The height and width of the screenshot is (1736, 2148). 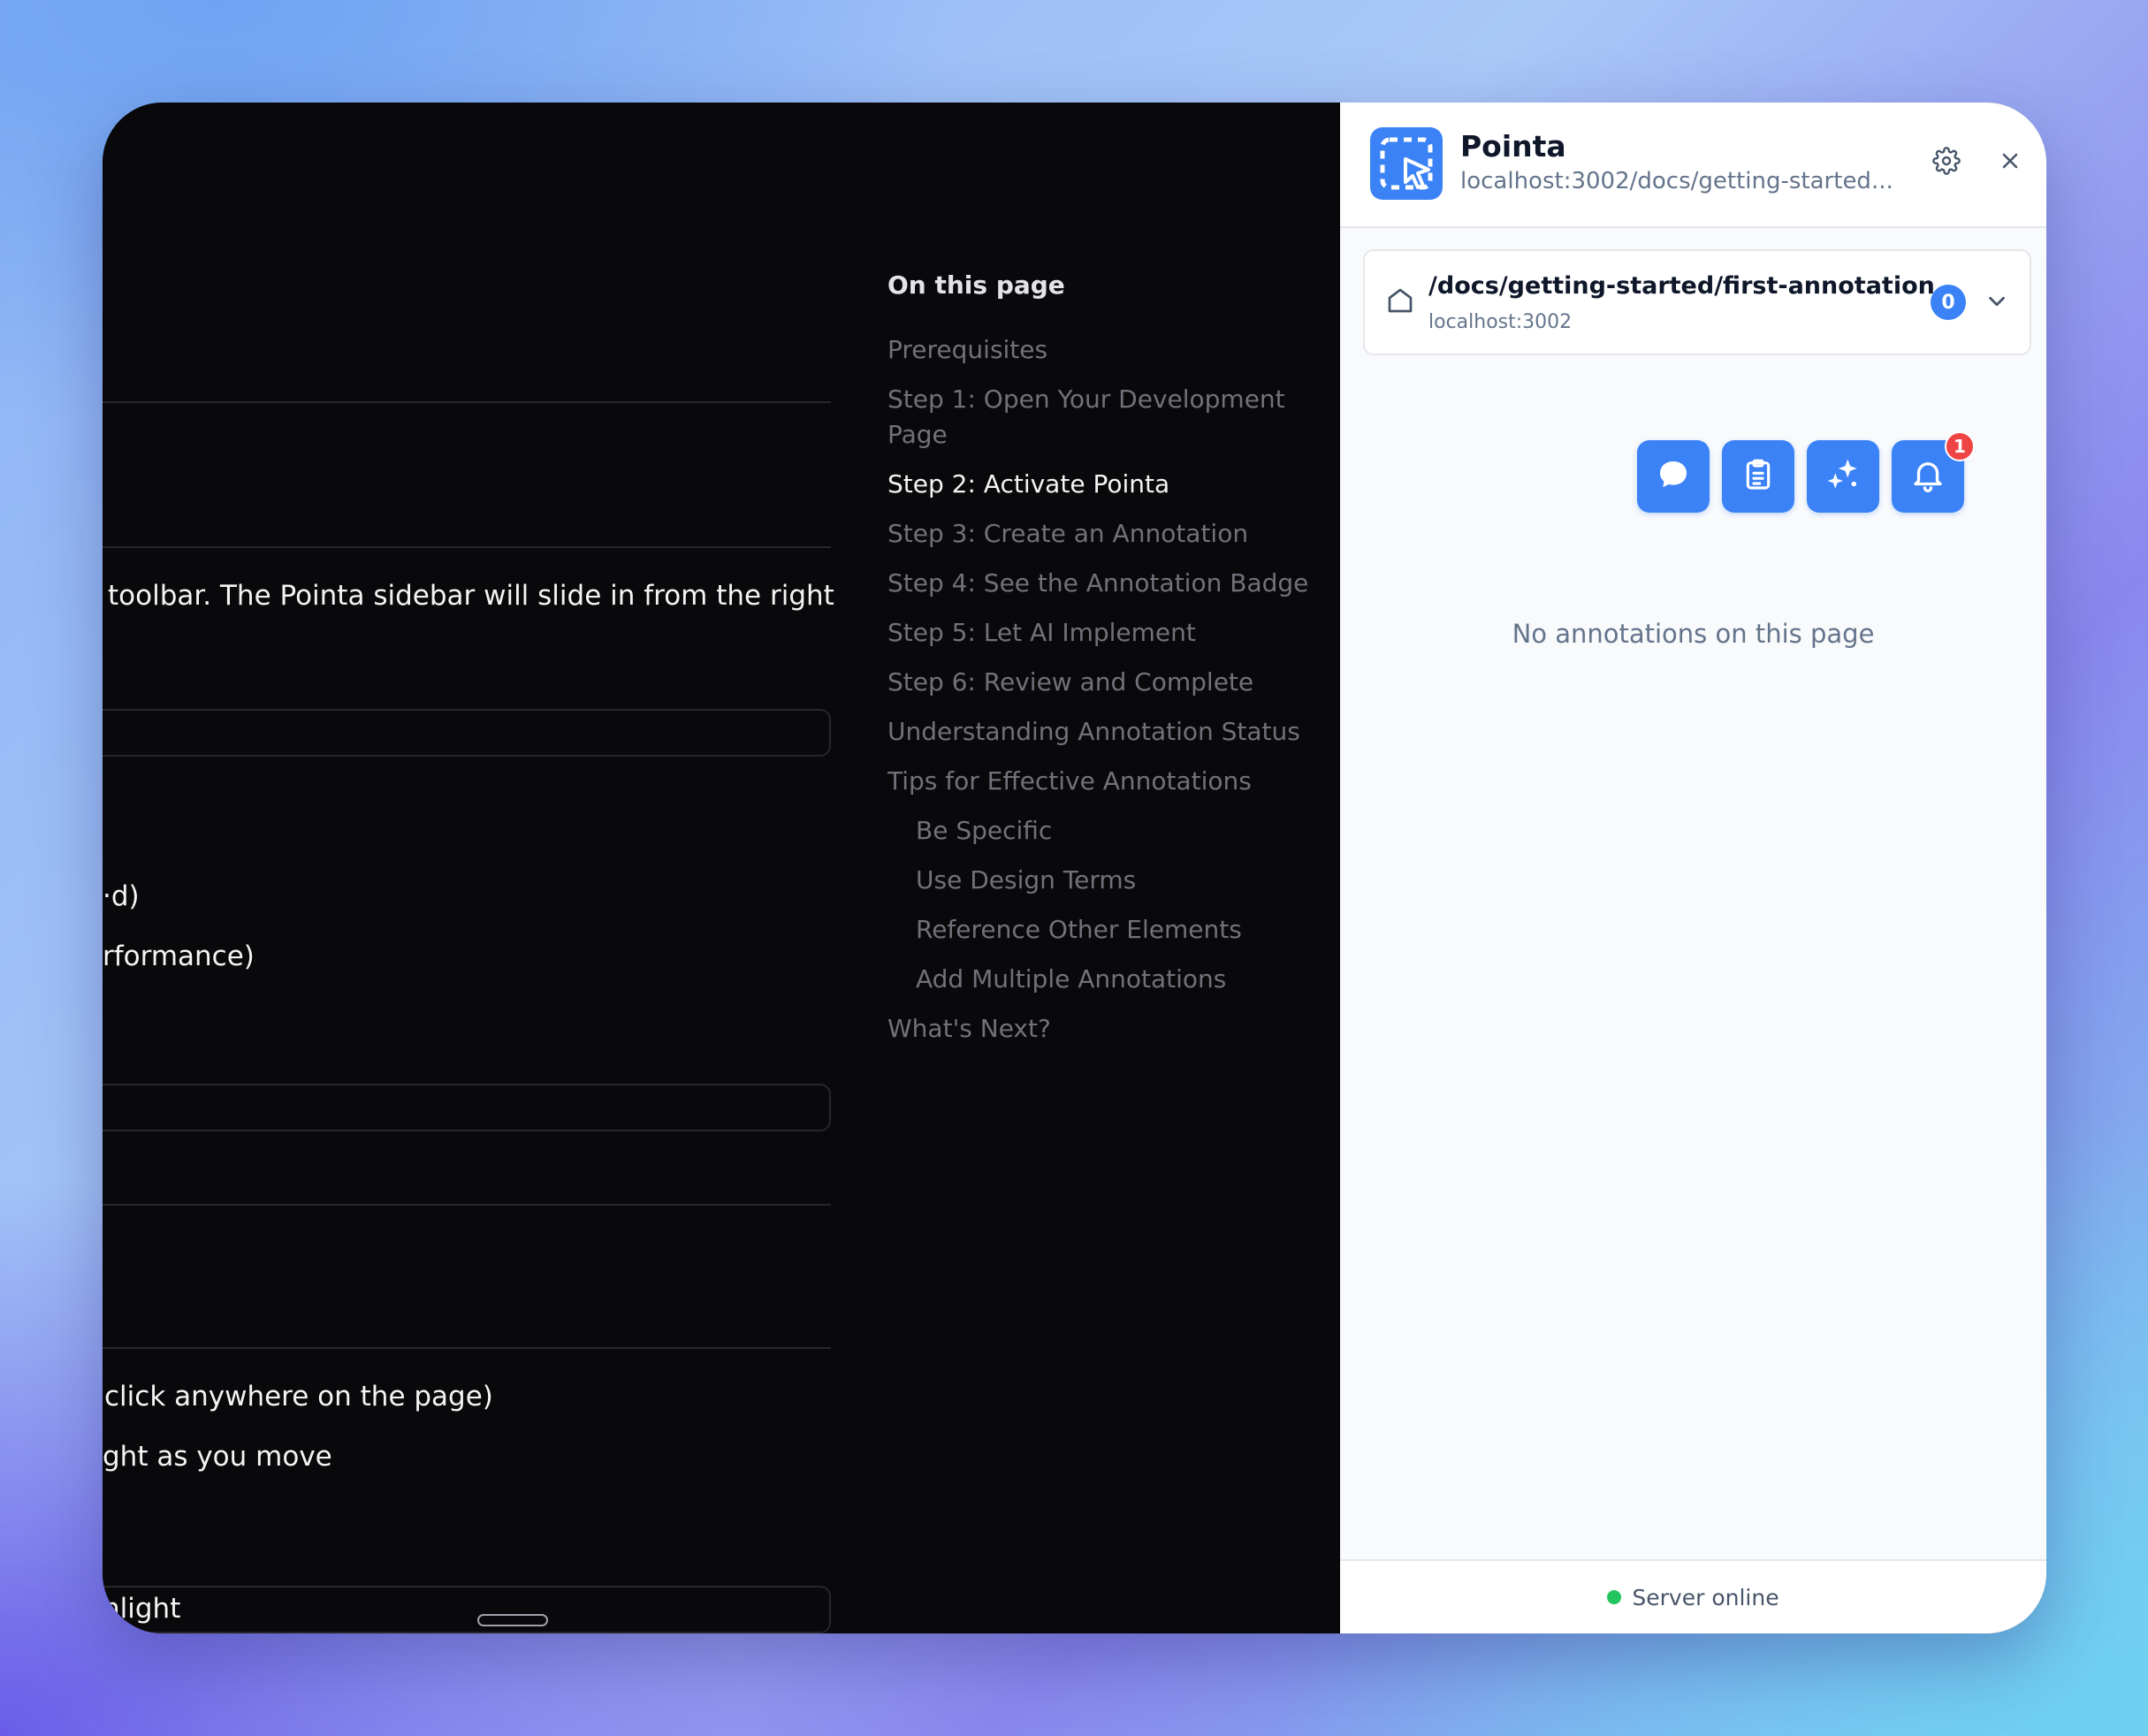 What do you see at coordinates (1948, 302) in the screenshot?
I see `annotation-count-badge: 0` at bounding box center [1948, 302].